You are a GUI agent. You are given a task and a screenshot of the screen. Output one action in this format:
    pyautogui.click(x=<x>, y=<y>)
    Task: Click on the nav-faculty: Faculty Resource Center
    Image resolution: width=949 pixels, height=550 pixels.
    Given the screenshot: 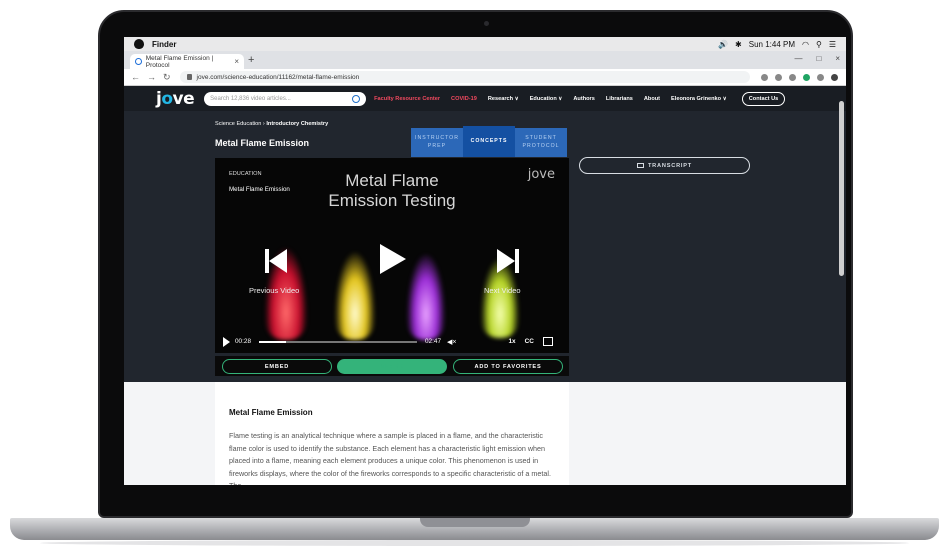 What is the action you would take?
    pyautogui.click(x=407, y=99)
    